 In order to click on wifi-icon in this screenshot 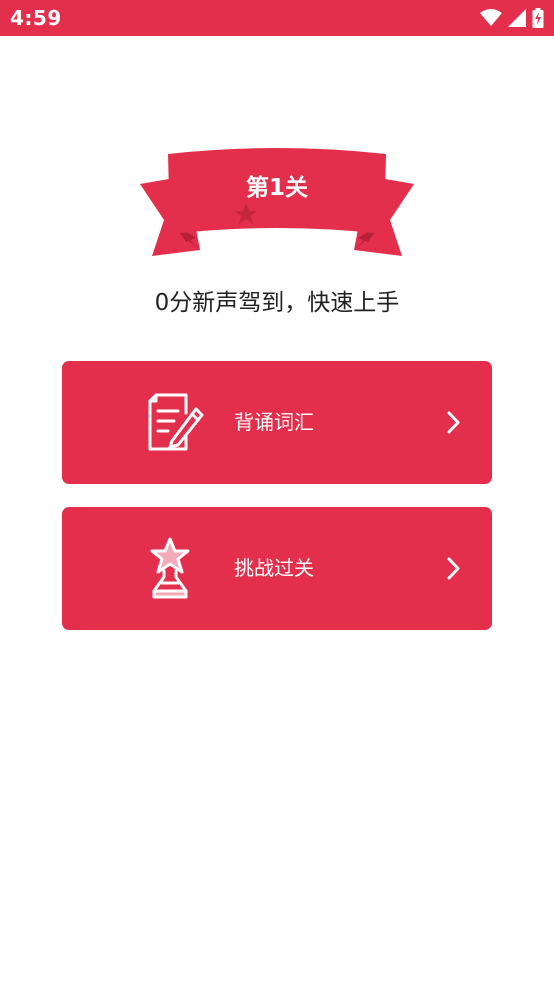, I will do `click(491, 18)`.